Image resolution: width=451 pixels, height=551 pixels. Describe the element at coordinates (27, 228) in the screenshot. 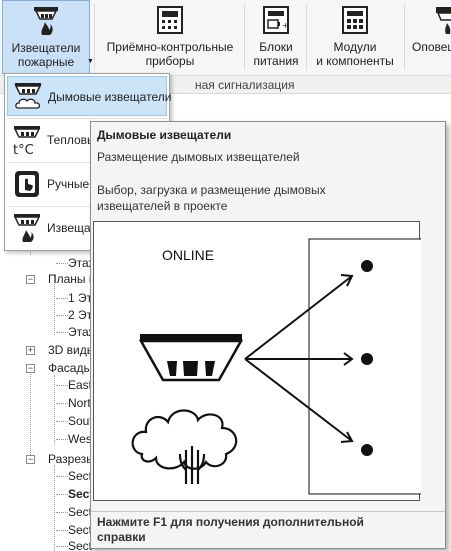

I see `flame-detector-icon` at that location.